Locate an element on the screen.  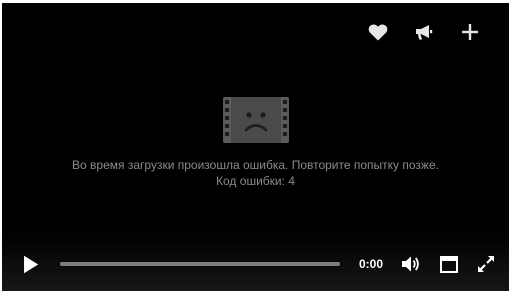
heart-icon is located at coordinates (378, 31).